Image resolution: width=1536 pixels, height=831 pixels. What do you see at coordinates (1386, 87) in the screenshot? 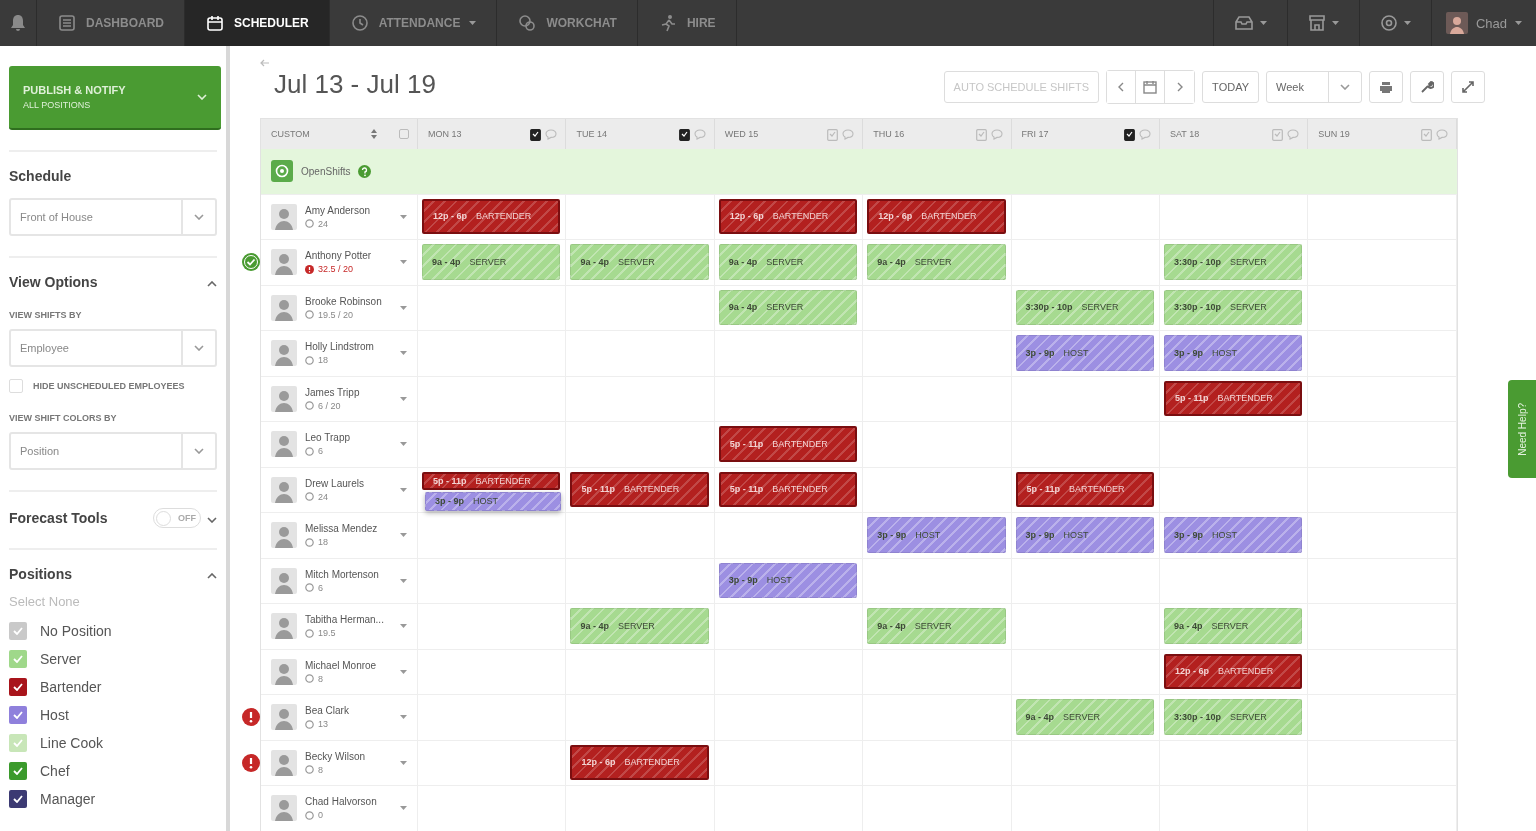
I see `print-button` at bounding box center [1386, 87].